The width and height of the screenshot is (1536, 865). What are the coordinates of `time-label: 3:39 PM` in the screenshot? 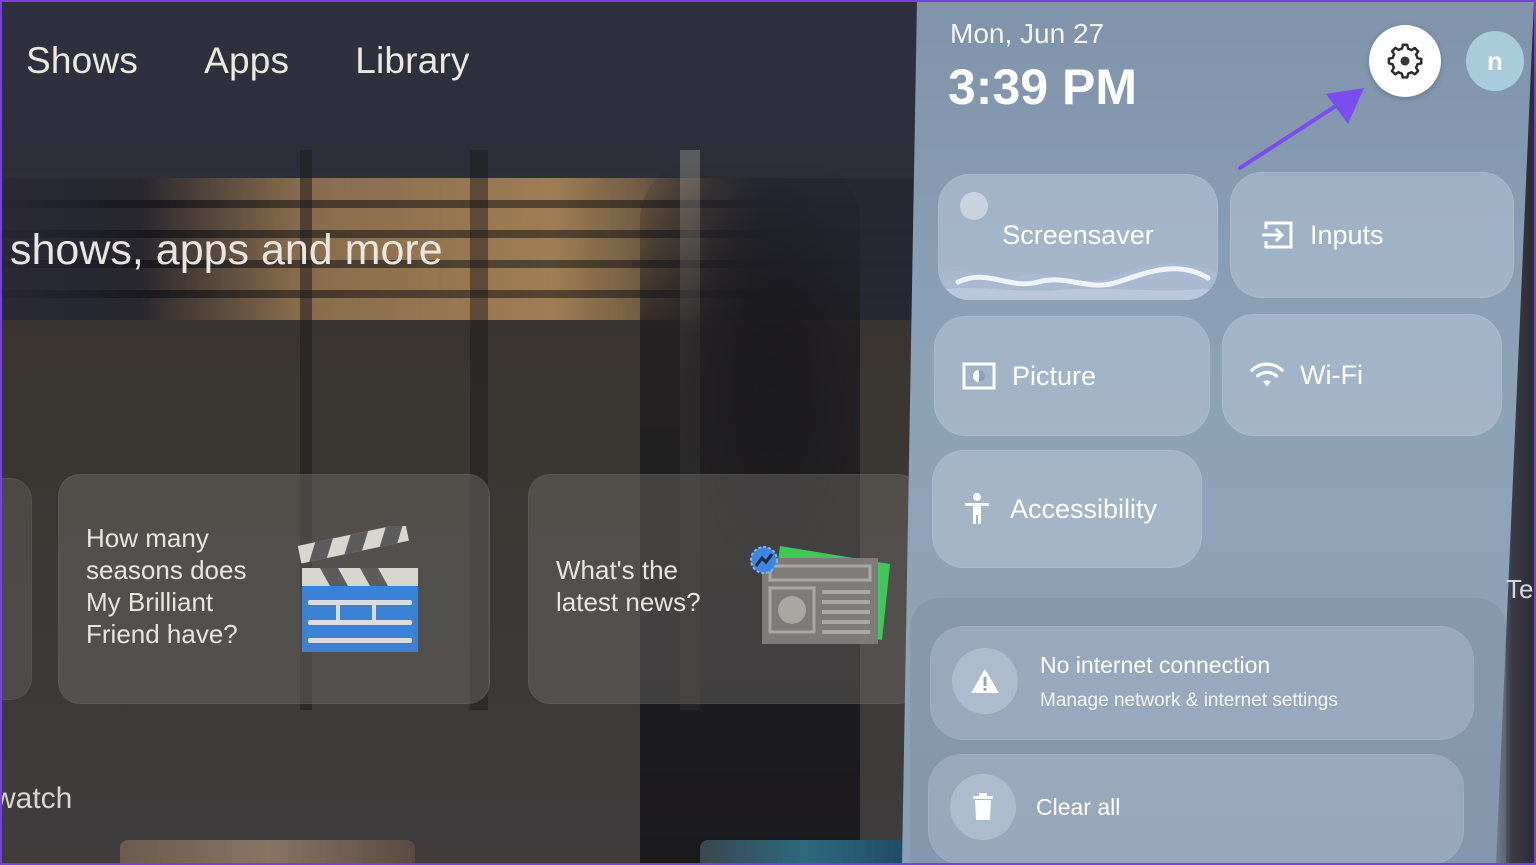 It's located at (1042, 87).